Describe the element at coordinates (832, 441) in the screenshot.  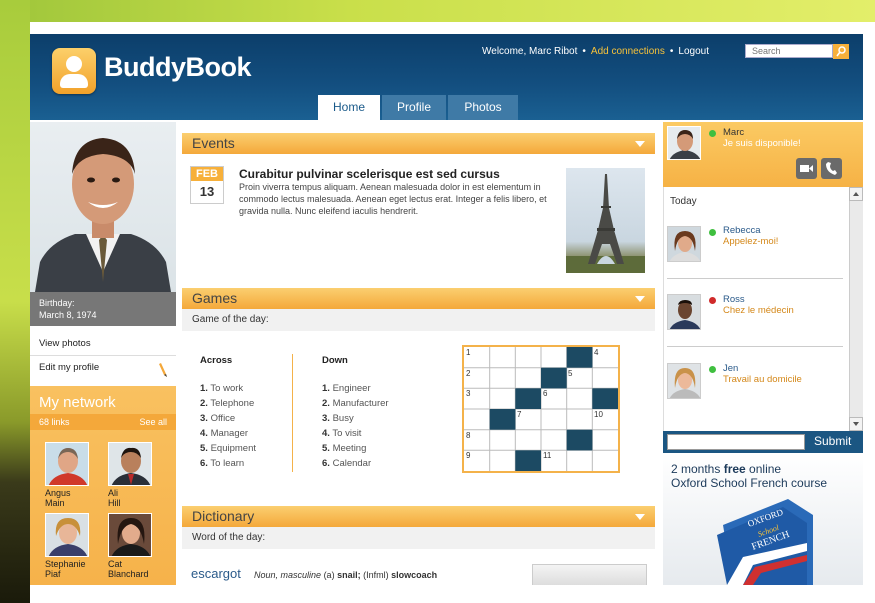
I see `submit-button: Submit` at that location.